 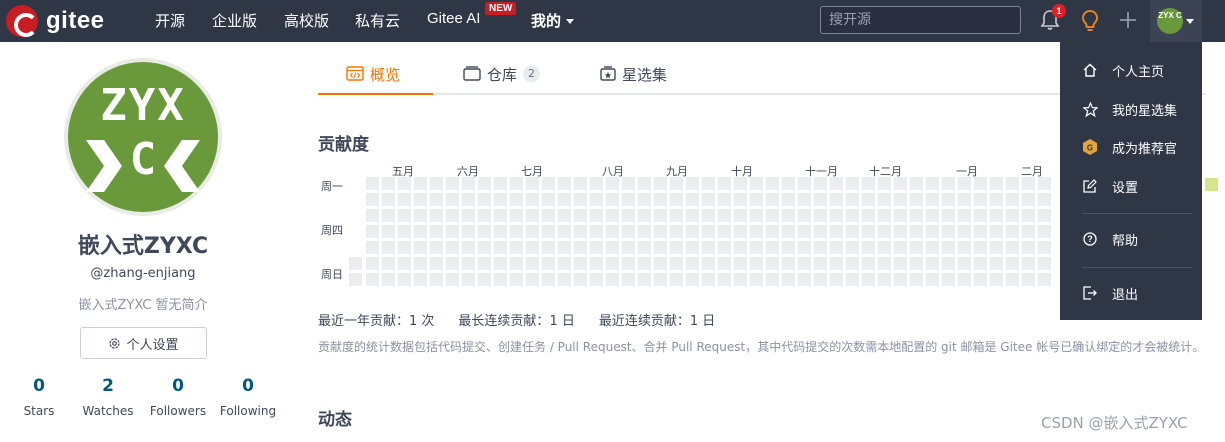 What do you see at coordinates (108, 397) in the screenshot?
I see `stat-watches: 2 Watches` at bounding box center [108, 397].